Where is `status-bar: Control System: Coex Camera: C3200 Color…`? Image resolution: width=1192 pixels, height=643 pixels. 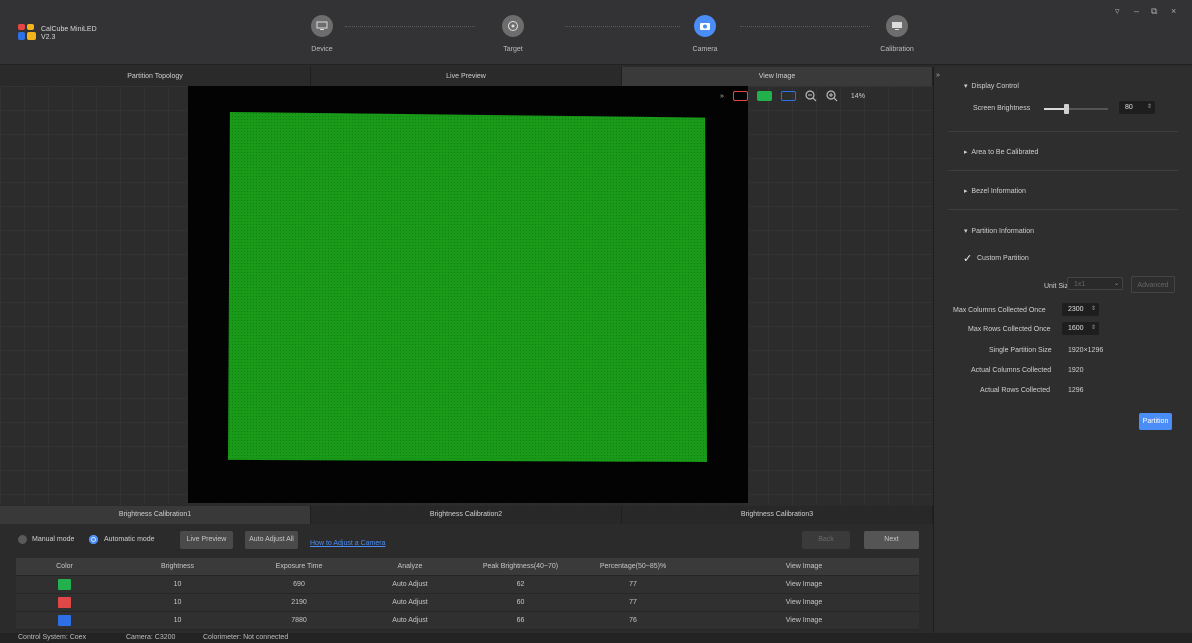 status-bar: Control System: Coex Camera: C3200 Color… is located at coordinates (596, 638).